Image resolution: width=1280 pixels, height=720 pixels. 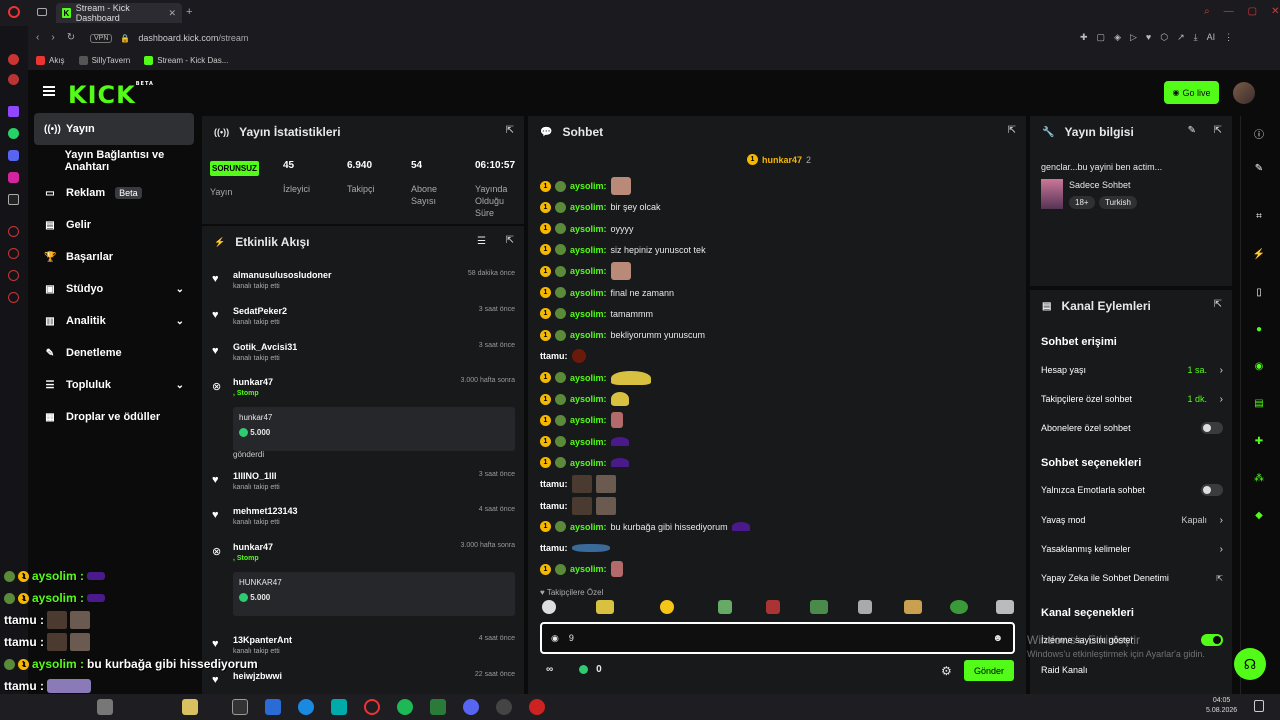 I want to click on discord-icon, so click(x=13, y=155).